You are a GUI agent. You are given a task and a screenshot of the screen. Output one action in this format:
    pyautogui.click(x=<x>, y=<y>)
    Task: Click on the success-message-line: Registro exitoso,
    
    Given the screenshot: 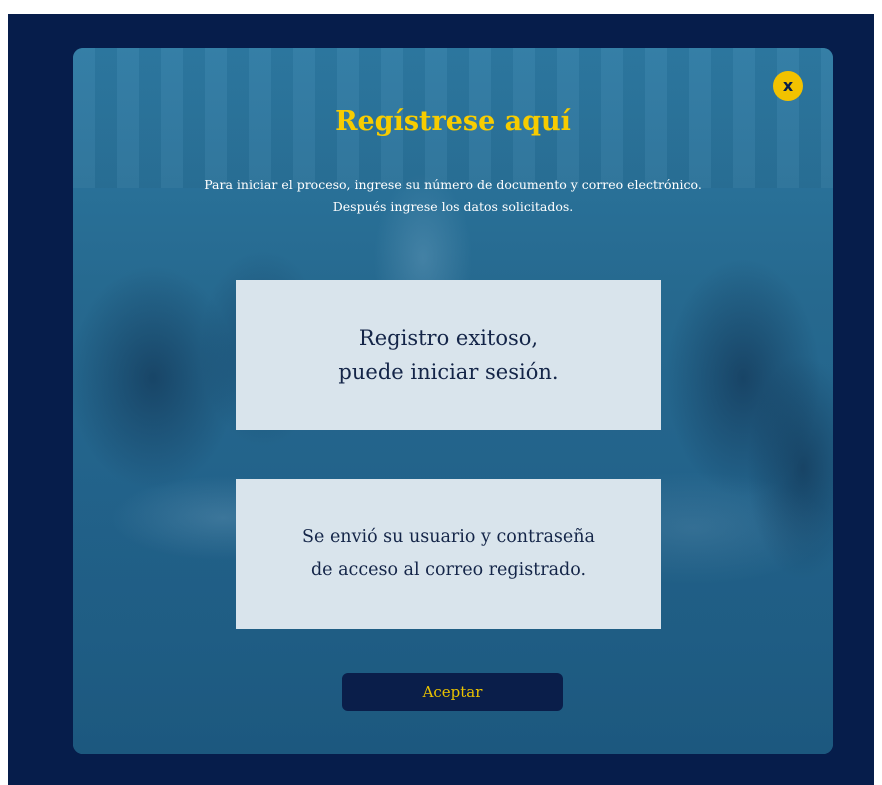 What is the action you would take?
    pyautogui.click(x=448, y=338)
    